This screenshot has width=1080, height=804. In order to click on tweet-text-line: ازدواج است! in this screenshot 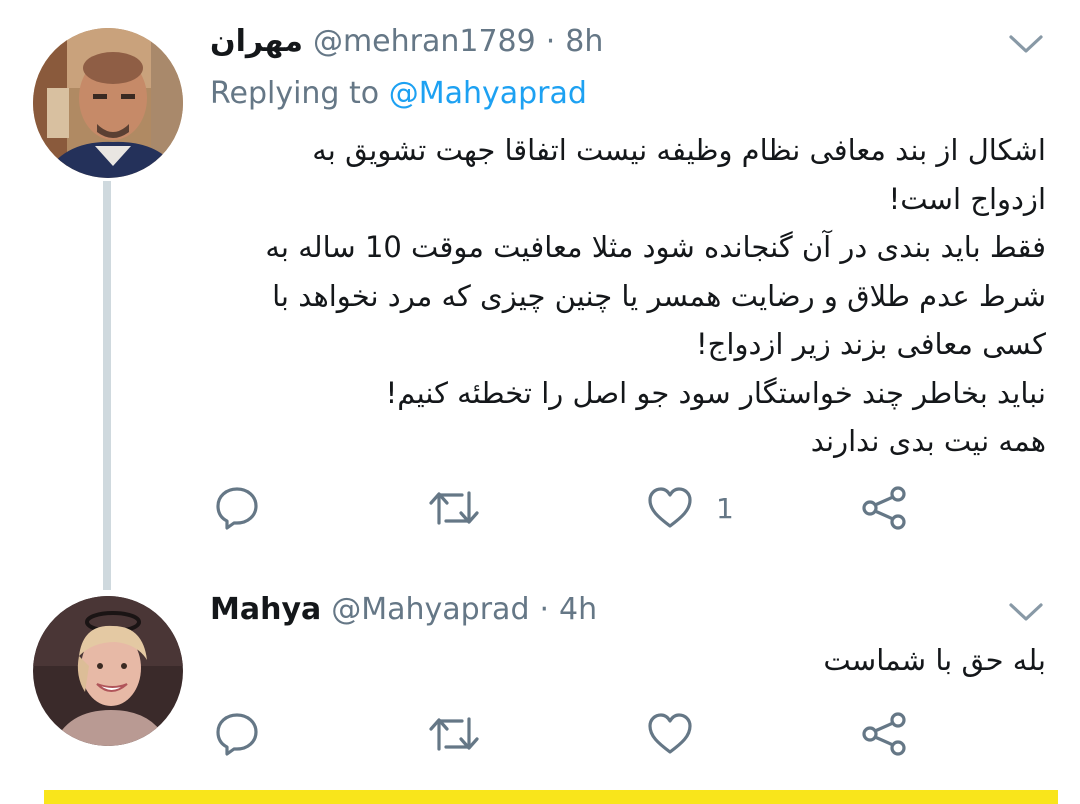, I will do `click(967, 198)`.